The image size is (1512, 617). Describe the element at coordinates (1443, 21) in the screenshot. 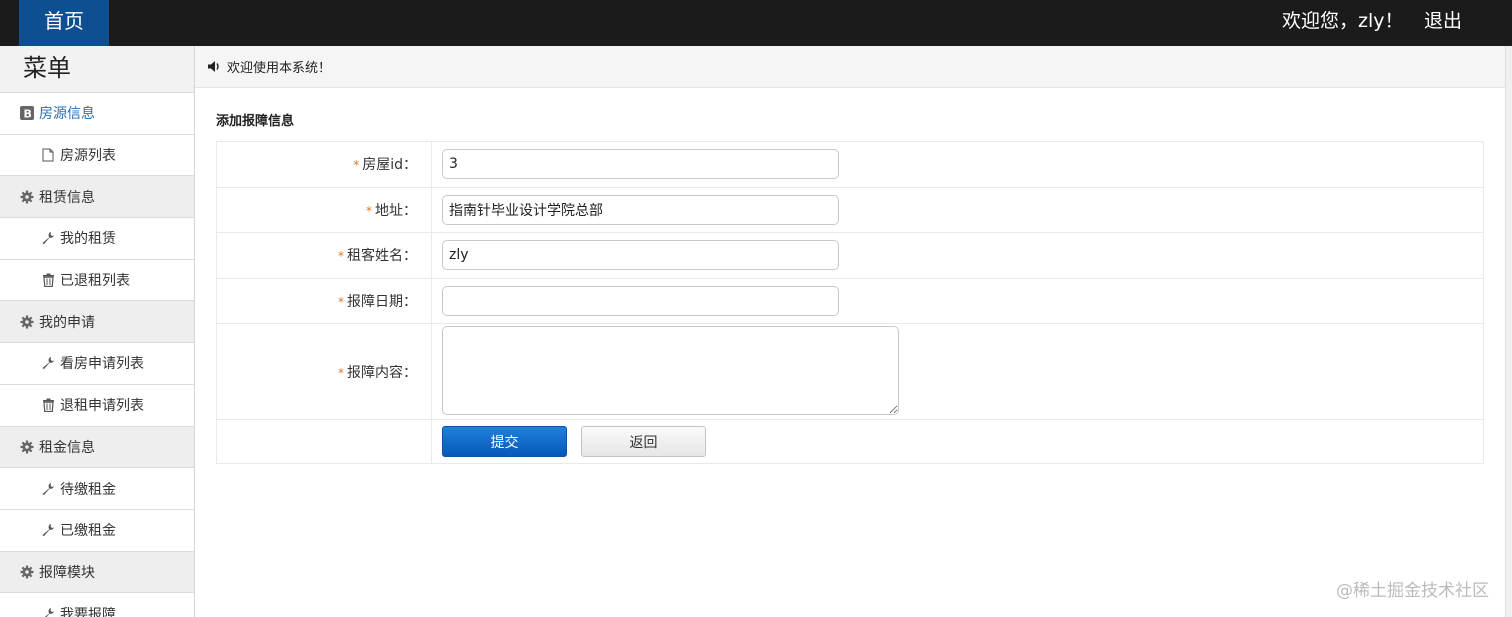

I see `logout-link: 退出` at that location.